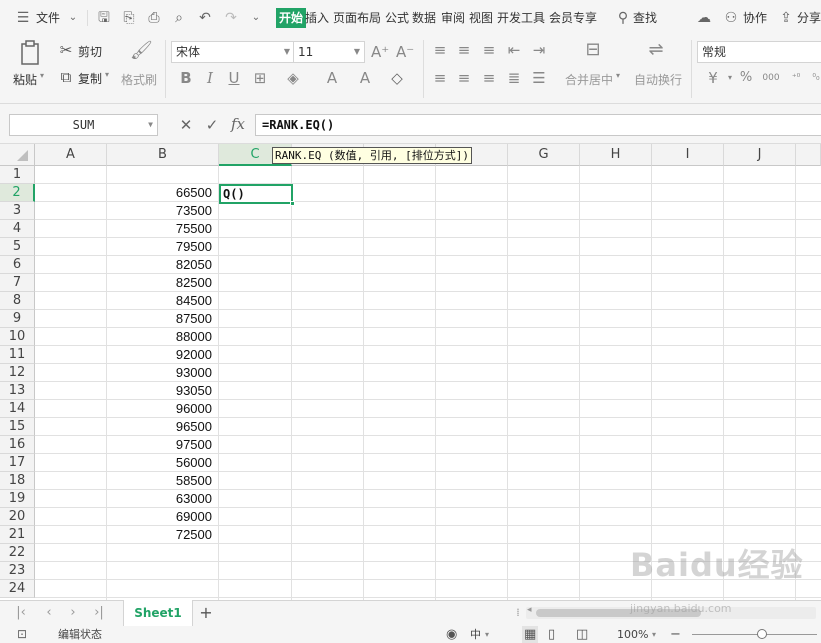 Image resolution: width=821 pixels, height=643 pixels. What do you see at coordinates (405, 52) in the screenshot?
I see `decrease-font-icon: A⁻` at bounding box center [405, 52].